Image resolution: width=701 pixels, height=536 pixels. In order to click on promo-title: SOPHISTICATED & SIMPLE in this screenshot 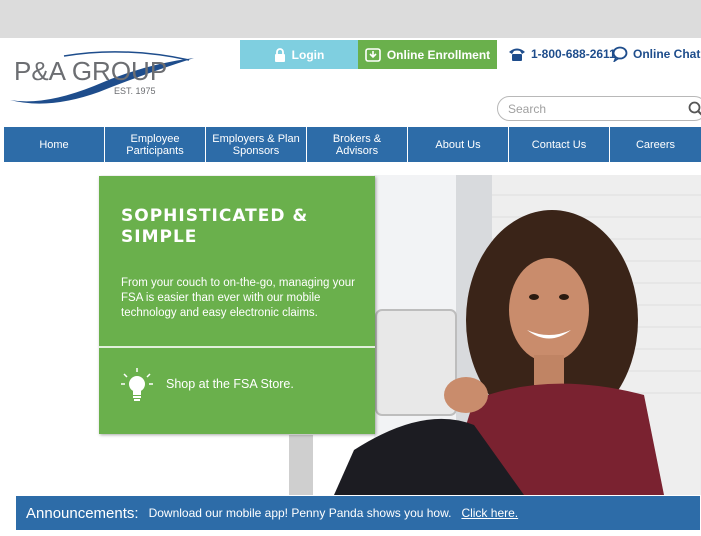, I will do `click(215, 226)`.